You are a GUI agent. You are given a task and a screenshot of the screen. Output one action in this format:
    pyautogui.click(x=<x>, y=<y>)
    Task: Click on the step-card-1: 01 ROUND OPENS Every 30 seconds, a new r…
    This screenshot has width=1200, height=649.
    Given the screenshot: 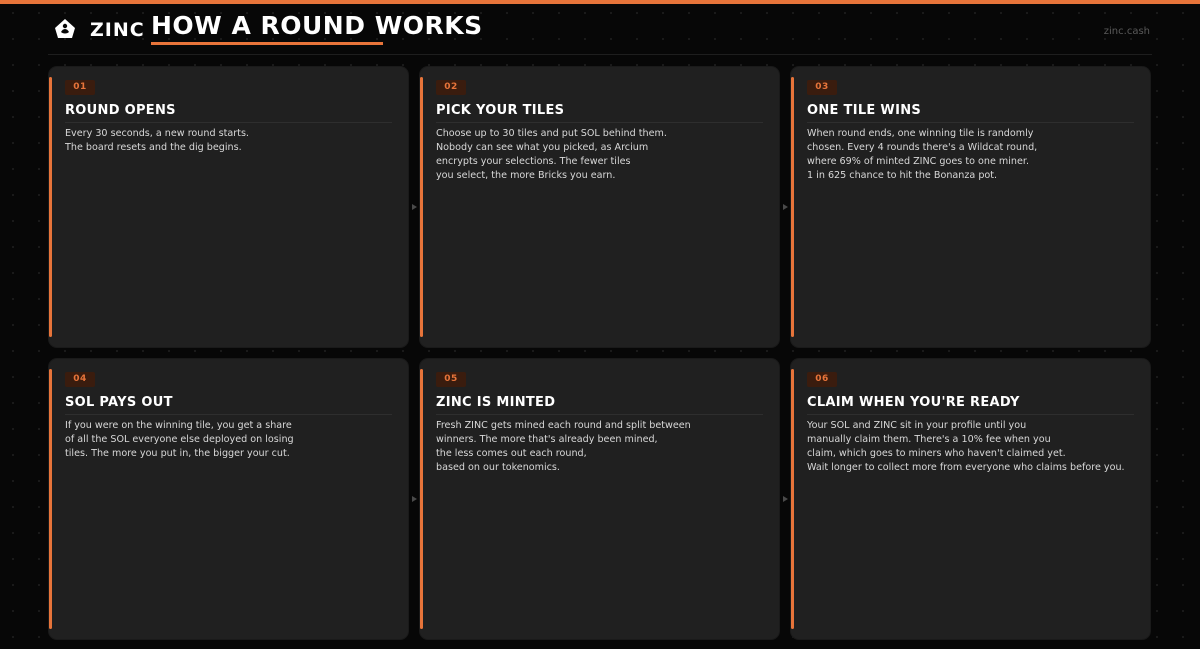 What is the action you would take?
    pyautogui.click(x=228, y=207)
    